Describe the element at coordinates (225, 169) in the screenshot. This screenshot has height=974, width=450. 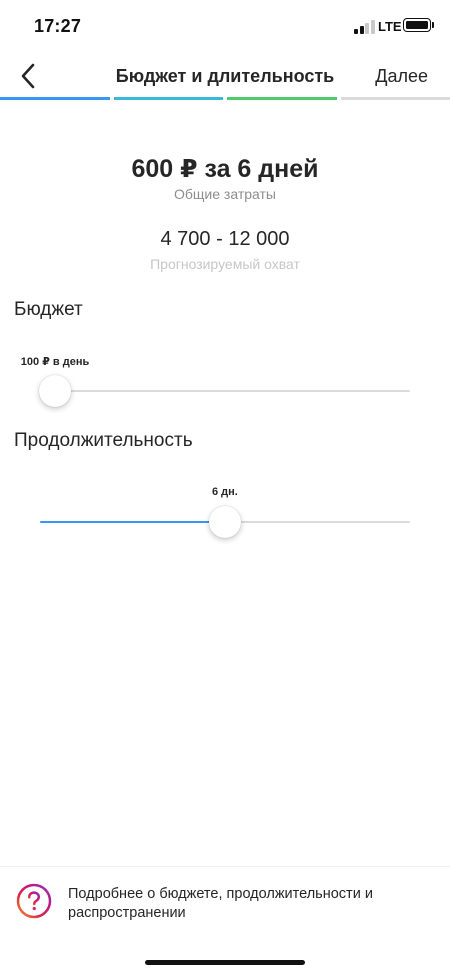
I see `total-cost: 600 ₽ за 6 дней` at that location.